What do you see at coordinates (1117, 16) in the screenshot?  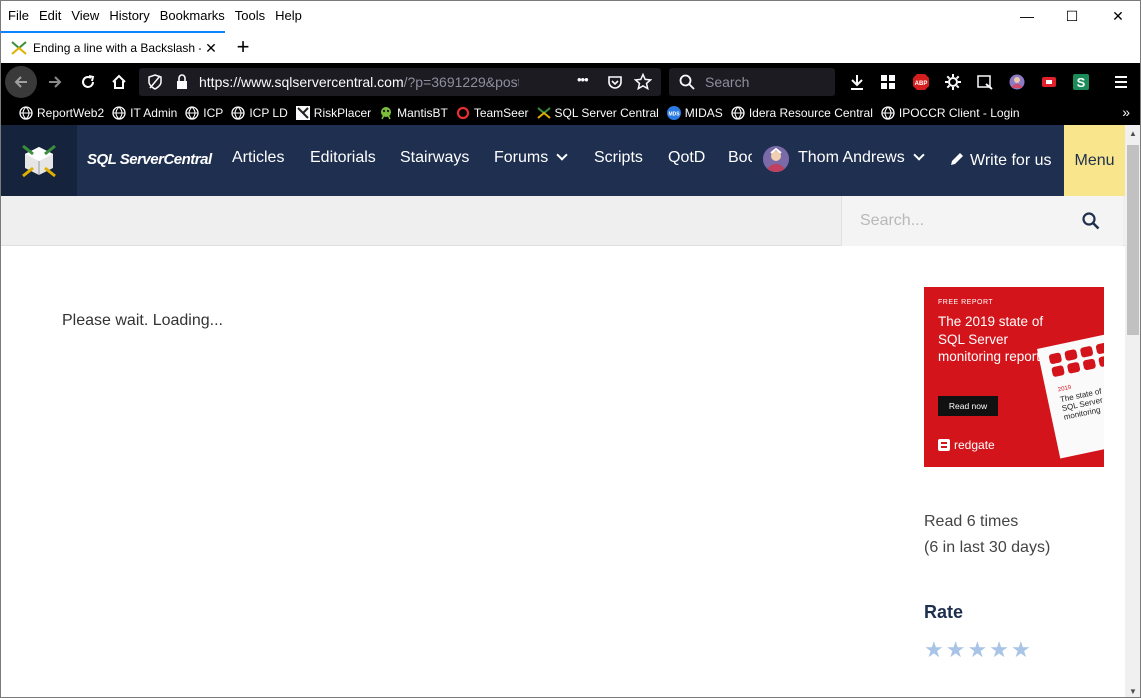 I see `close-window-button: ✕` at bounding box center [1117, 16].